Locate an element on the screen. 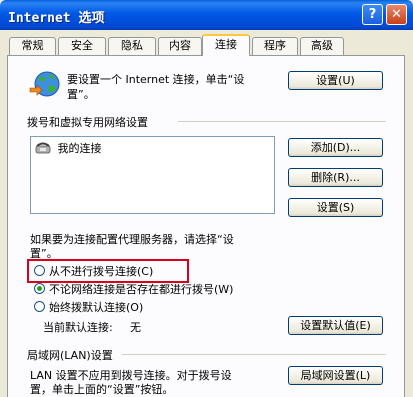 This screenshot has height=397, width=413. dialup-heading: 拨号和虚拟专用网络设置 is located at coordinates (87, 122).